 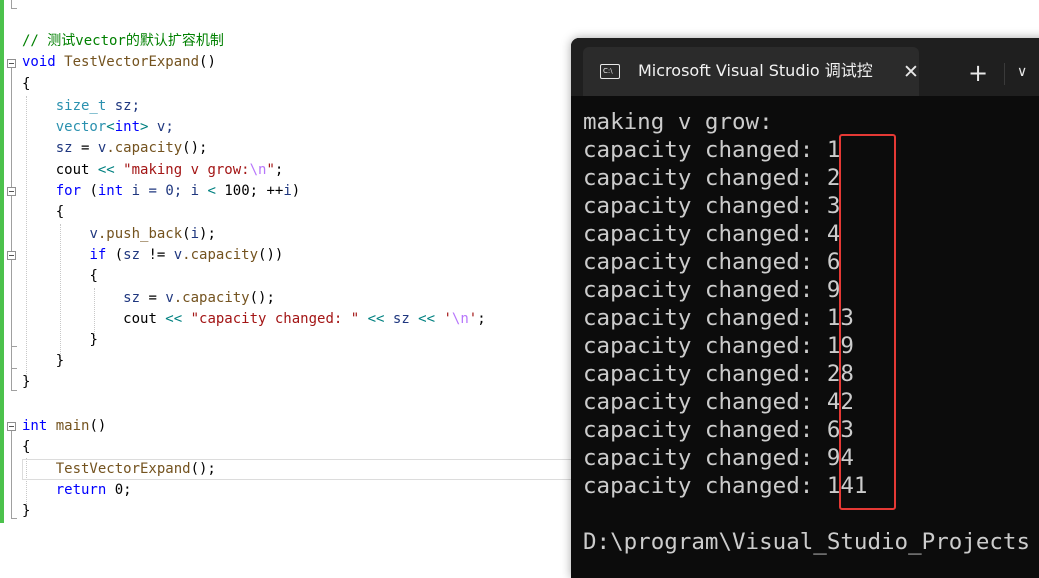 What do you see at coordinates (161, 191) in the screenshot?
I see `code-line: for (int i = 0; i < 100; ++i)` at bounding box center [161, 191].